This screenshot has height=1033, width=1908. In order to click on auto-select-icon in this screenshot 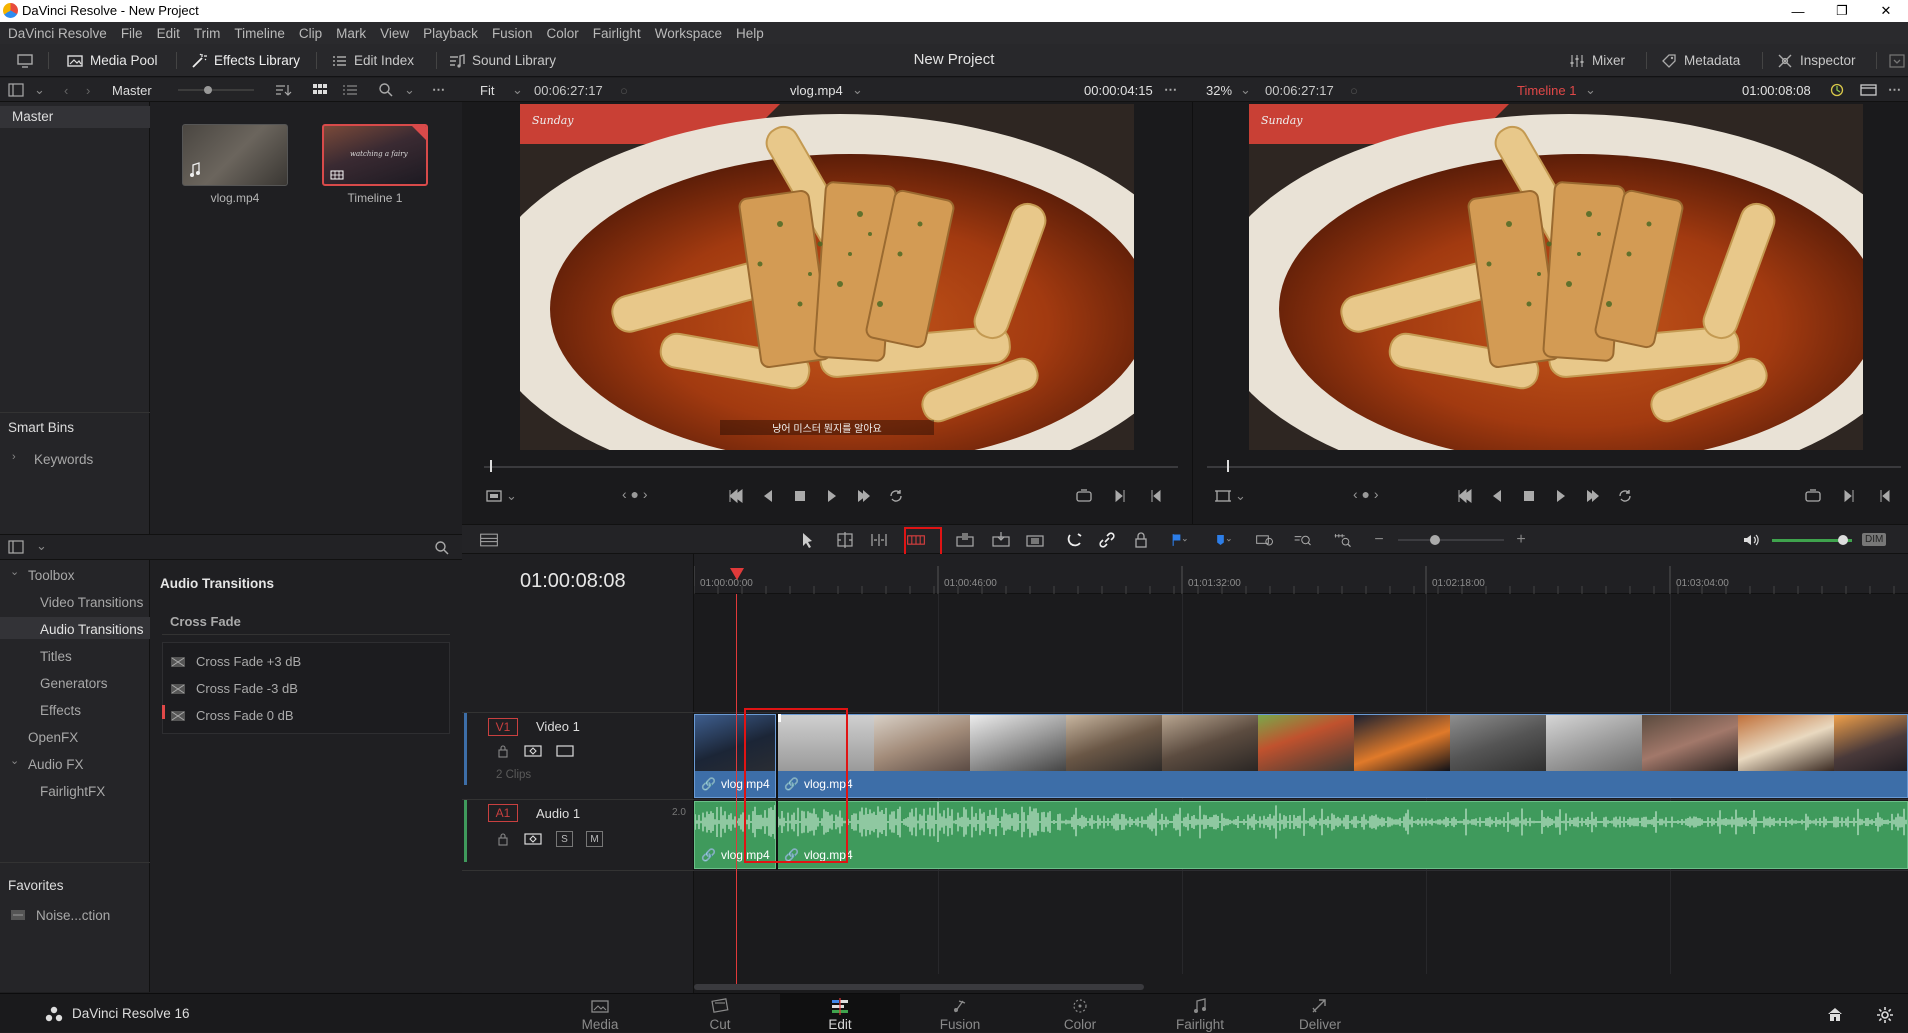, I will do `click(533, 751)`.